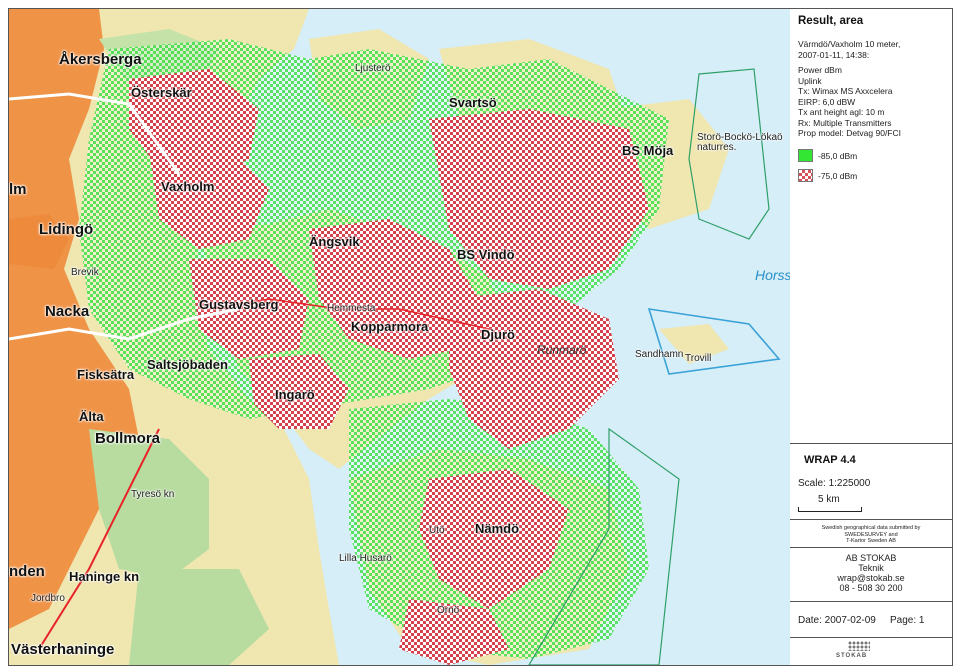  I want to click on legend-wrap-section: WRAP 4.4 Scale: 1:225000 5 km, so click(871, 481).